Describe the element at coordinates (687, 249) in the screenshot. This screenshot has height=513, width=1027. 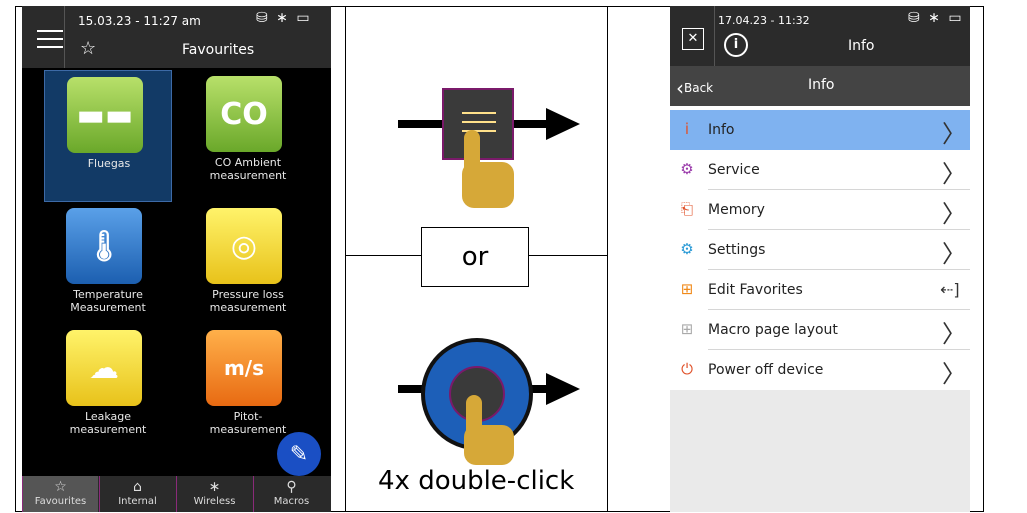
I see `settings-icon: ⚙` at that location.